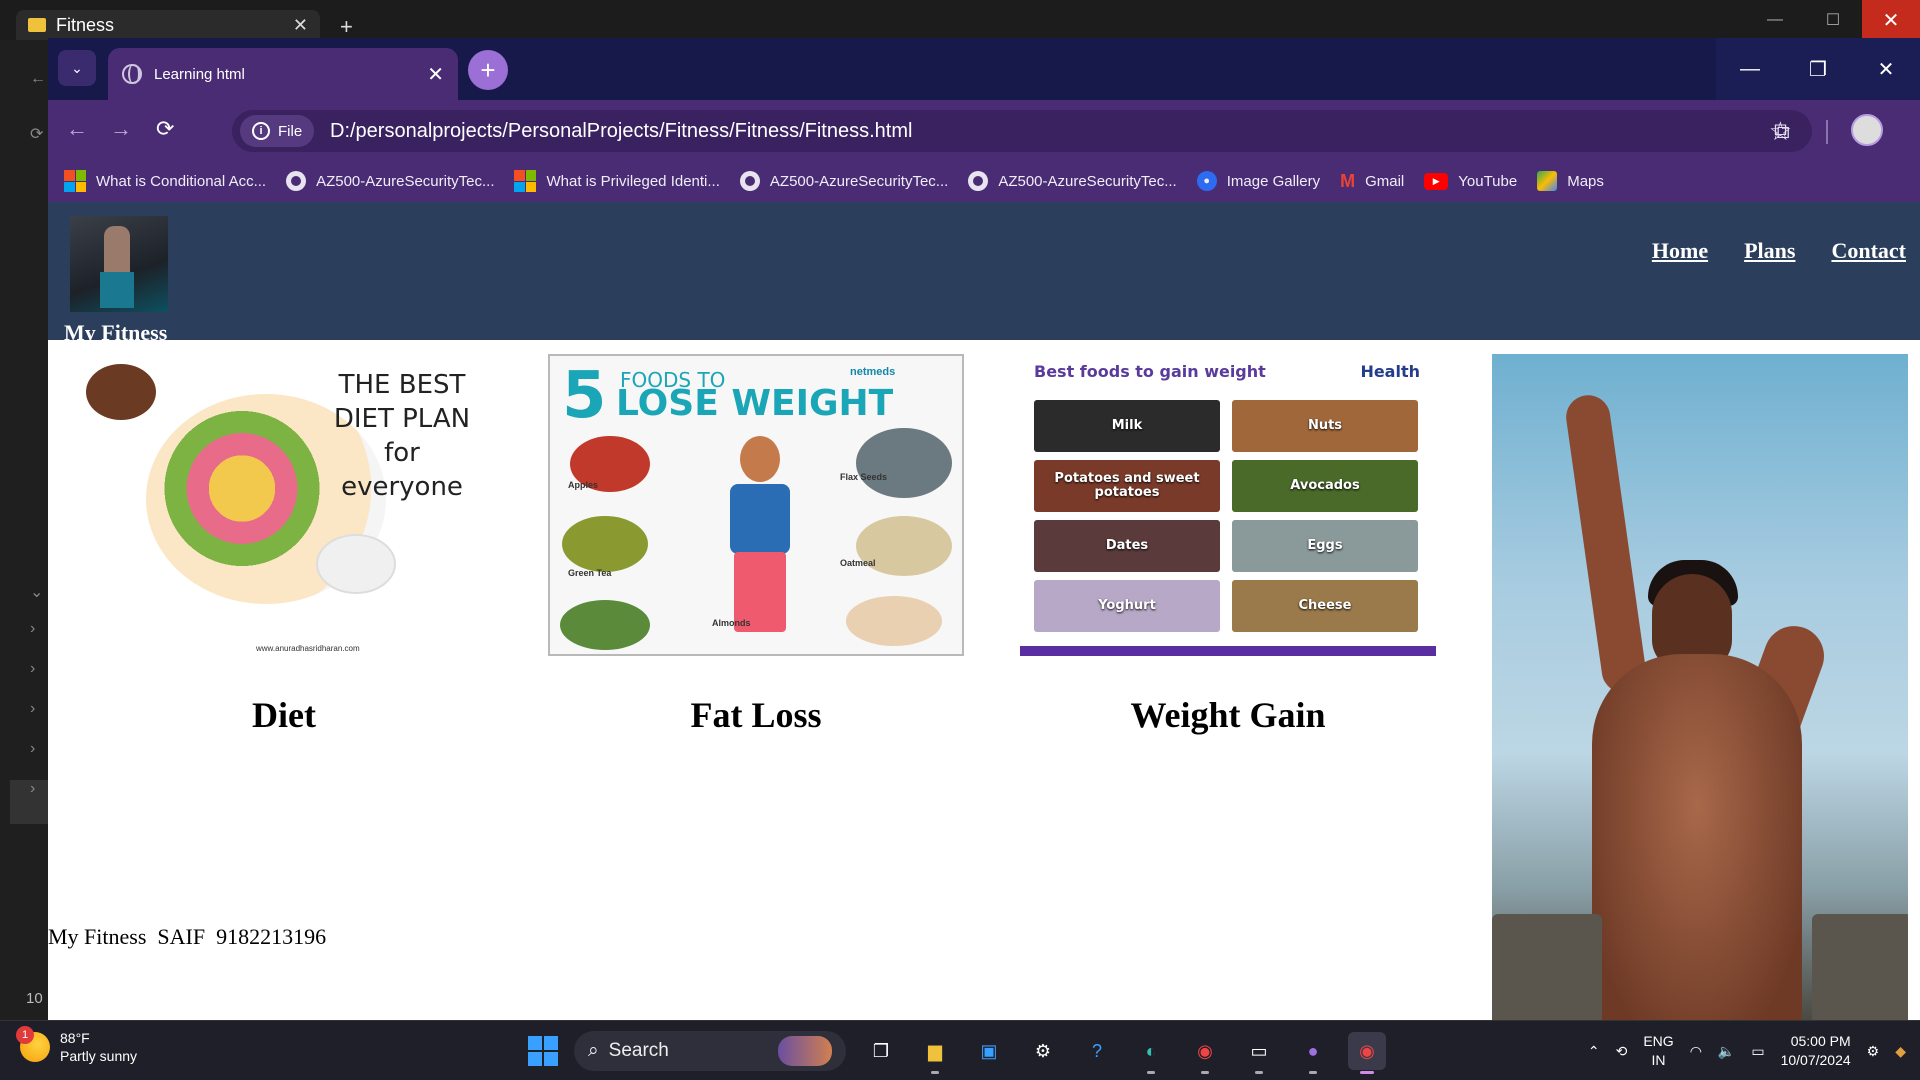 This screenshot has width=1920, height=1080. I want to click on github-icon: ●, so click(1313, 1053).